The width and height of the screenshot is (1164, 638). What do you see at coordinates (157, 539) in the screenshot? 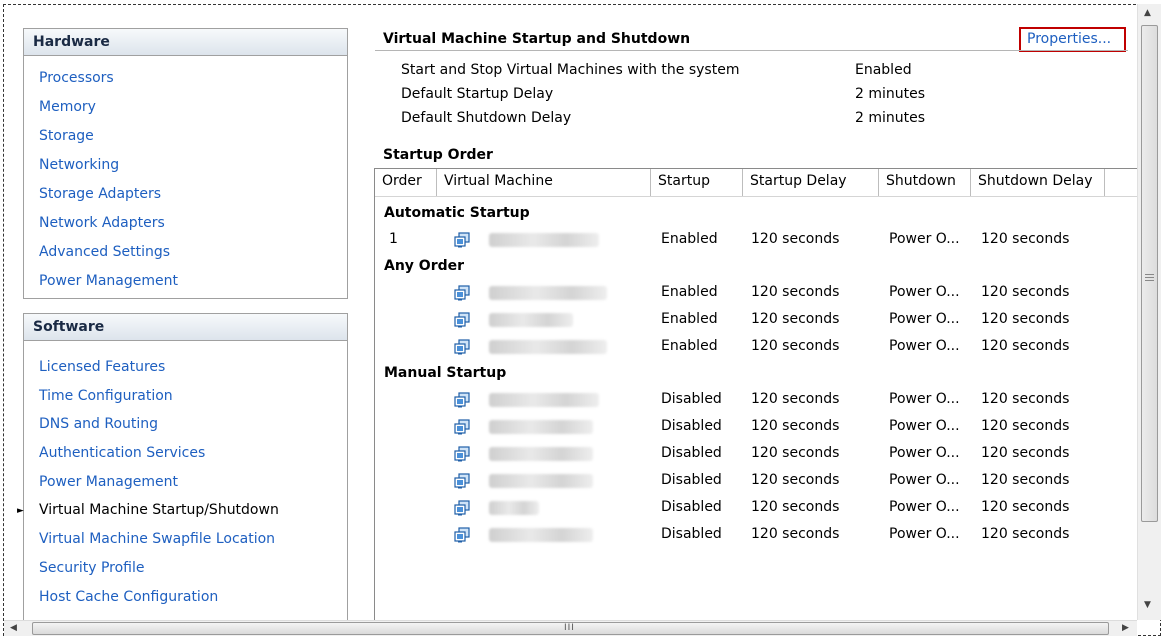
I see `nav-vm-swapfile-location: Virtual Machine Swapfile Location` at bounding box center [157, 539].